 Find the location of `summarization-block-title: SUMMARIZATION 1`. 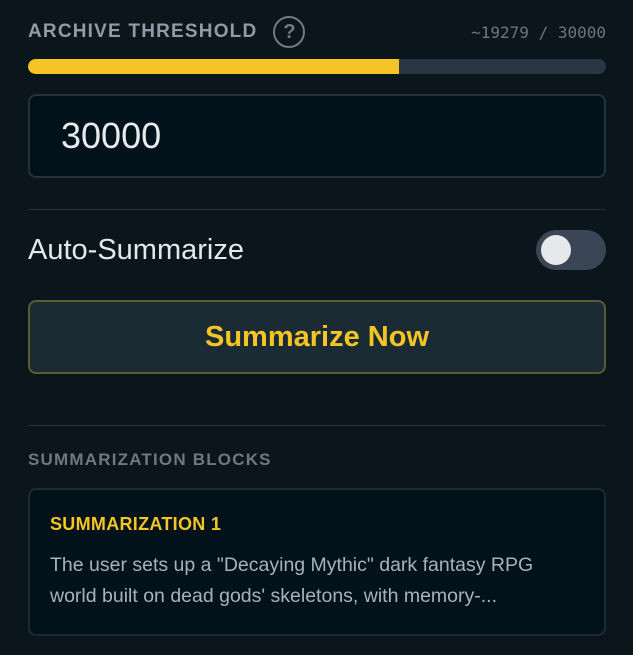

summarization-block-title: SUMMARIZATION 1 is located at coordinates (136, 524).